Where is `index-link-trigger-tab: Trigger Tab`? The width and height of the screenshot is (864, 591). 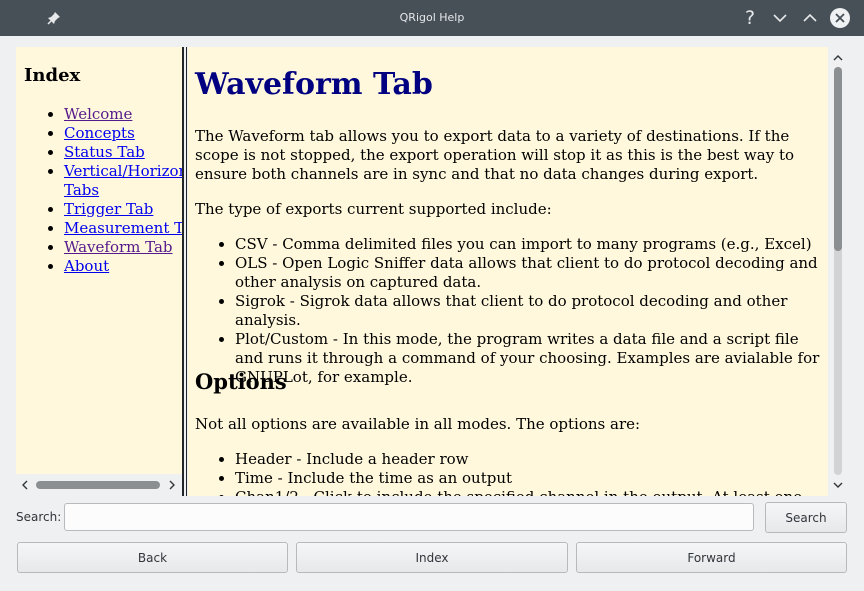
index-link-trigger-tab: Trigger Tab is located at coordinates (108, 209).